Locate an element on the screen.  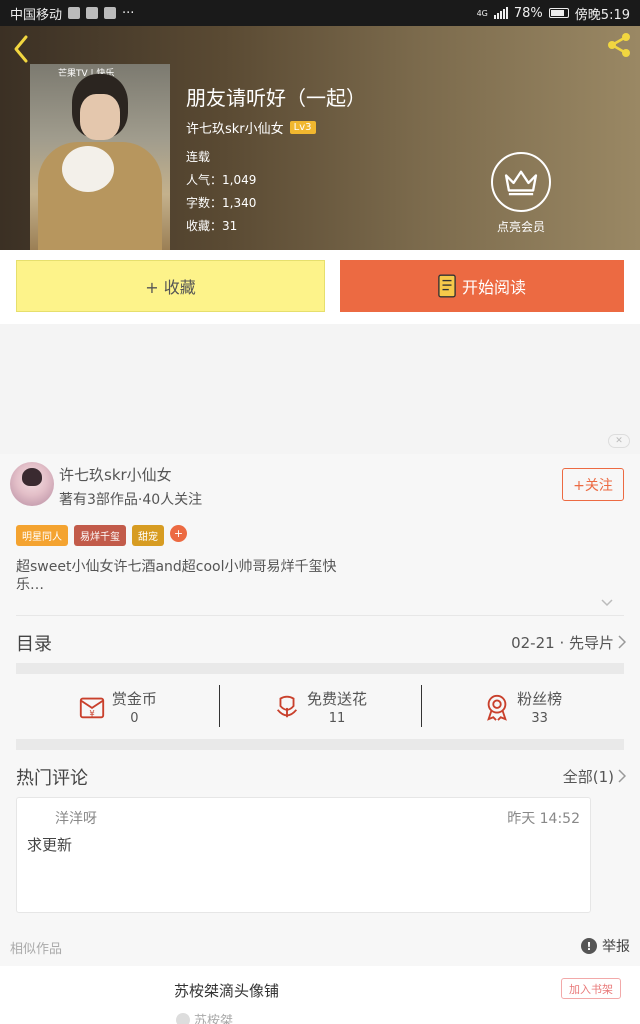
word-count-stat: 字数：1,340 is located at coordinates (221, 202).